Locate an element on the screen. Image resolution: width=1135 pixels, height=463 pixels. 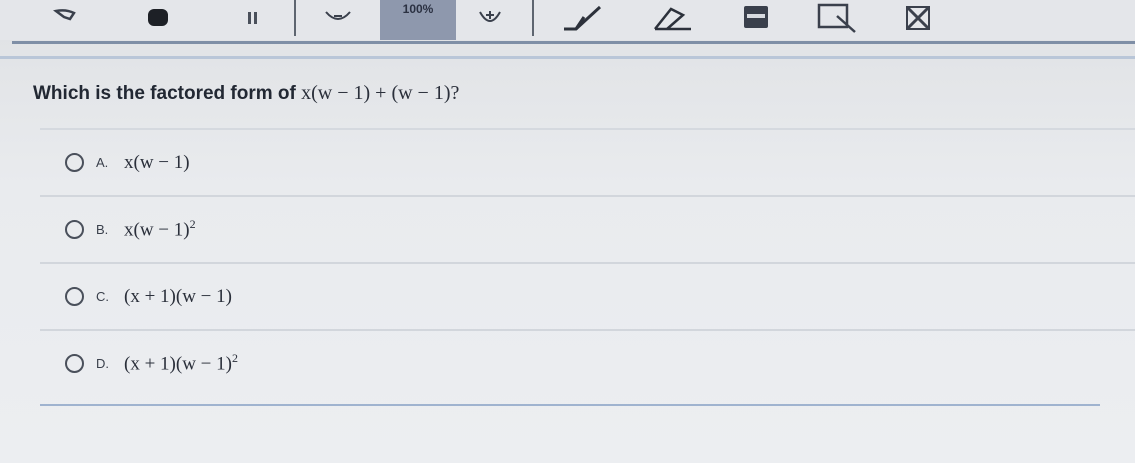
choice-b: B. x(w − 1)2 is located at coordinates (587, 228).